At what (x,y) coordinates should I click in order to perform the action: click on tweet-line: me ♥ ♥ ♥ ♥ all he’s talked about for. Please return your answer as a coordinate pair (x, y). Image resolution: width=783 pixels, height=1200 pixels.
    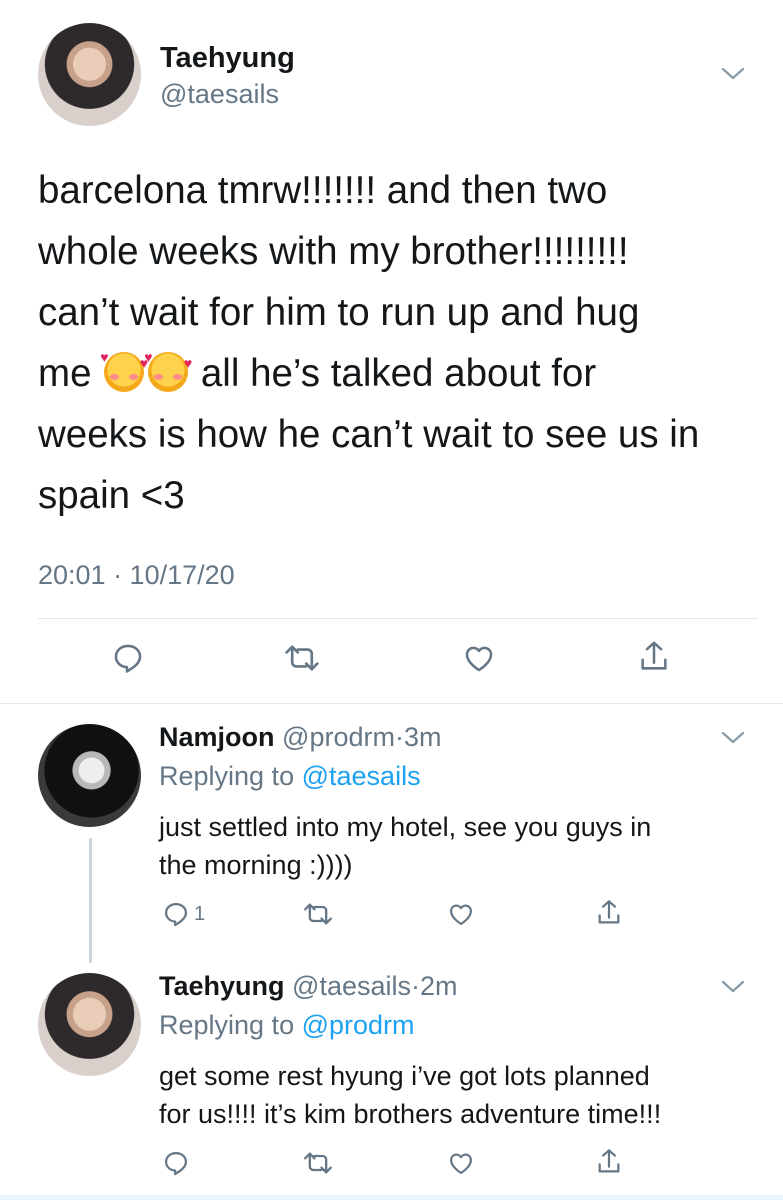
    Looking at the image, I should click on (398, 373).